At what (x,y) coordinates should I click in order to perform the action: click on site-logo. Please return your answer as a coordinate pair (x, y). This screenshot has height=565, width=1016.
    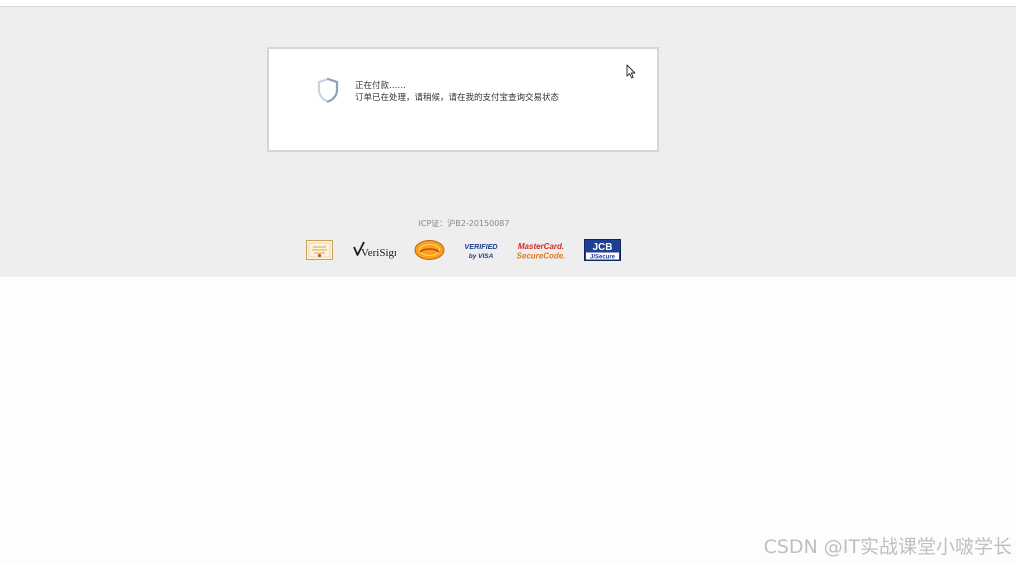
    Looking at the image, I should click on (94, 2).